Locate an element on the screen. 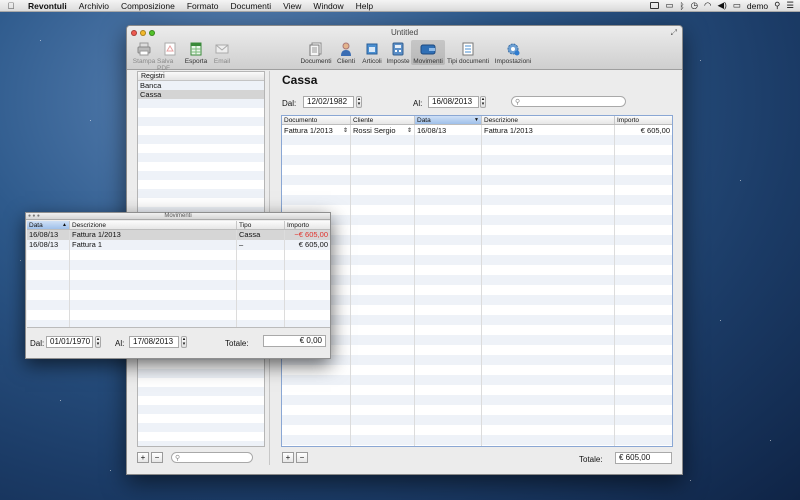  toolbar-imposte: Imposte is located at coordinates (398, 52).